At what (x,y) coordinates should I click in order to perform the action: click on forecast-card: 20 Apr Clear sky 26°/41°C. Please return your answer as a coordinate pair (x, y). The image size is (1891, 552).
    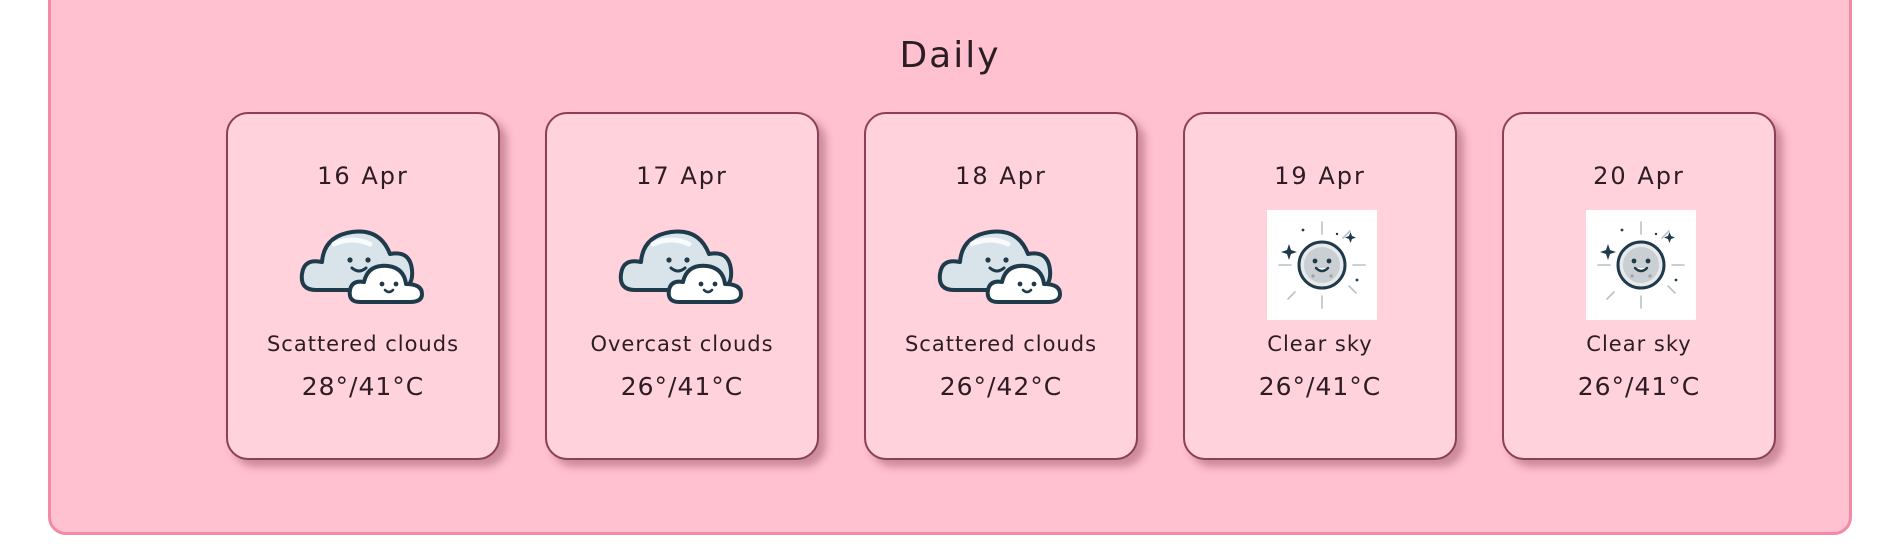
    Looking at the image, I should click on (1639, 286).